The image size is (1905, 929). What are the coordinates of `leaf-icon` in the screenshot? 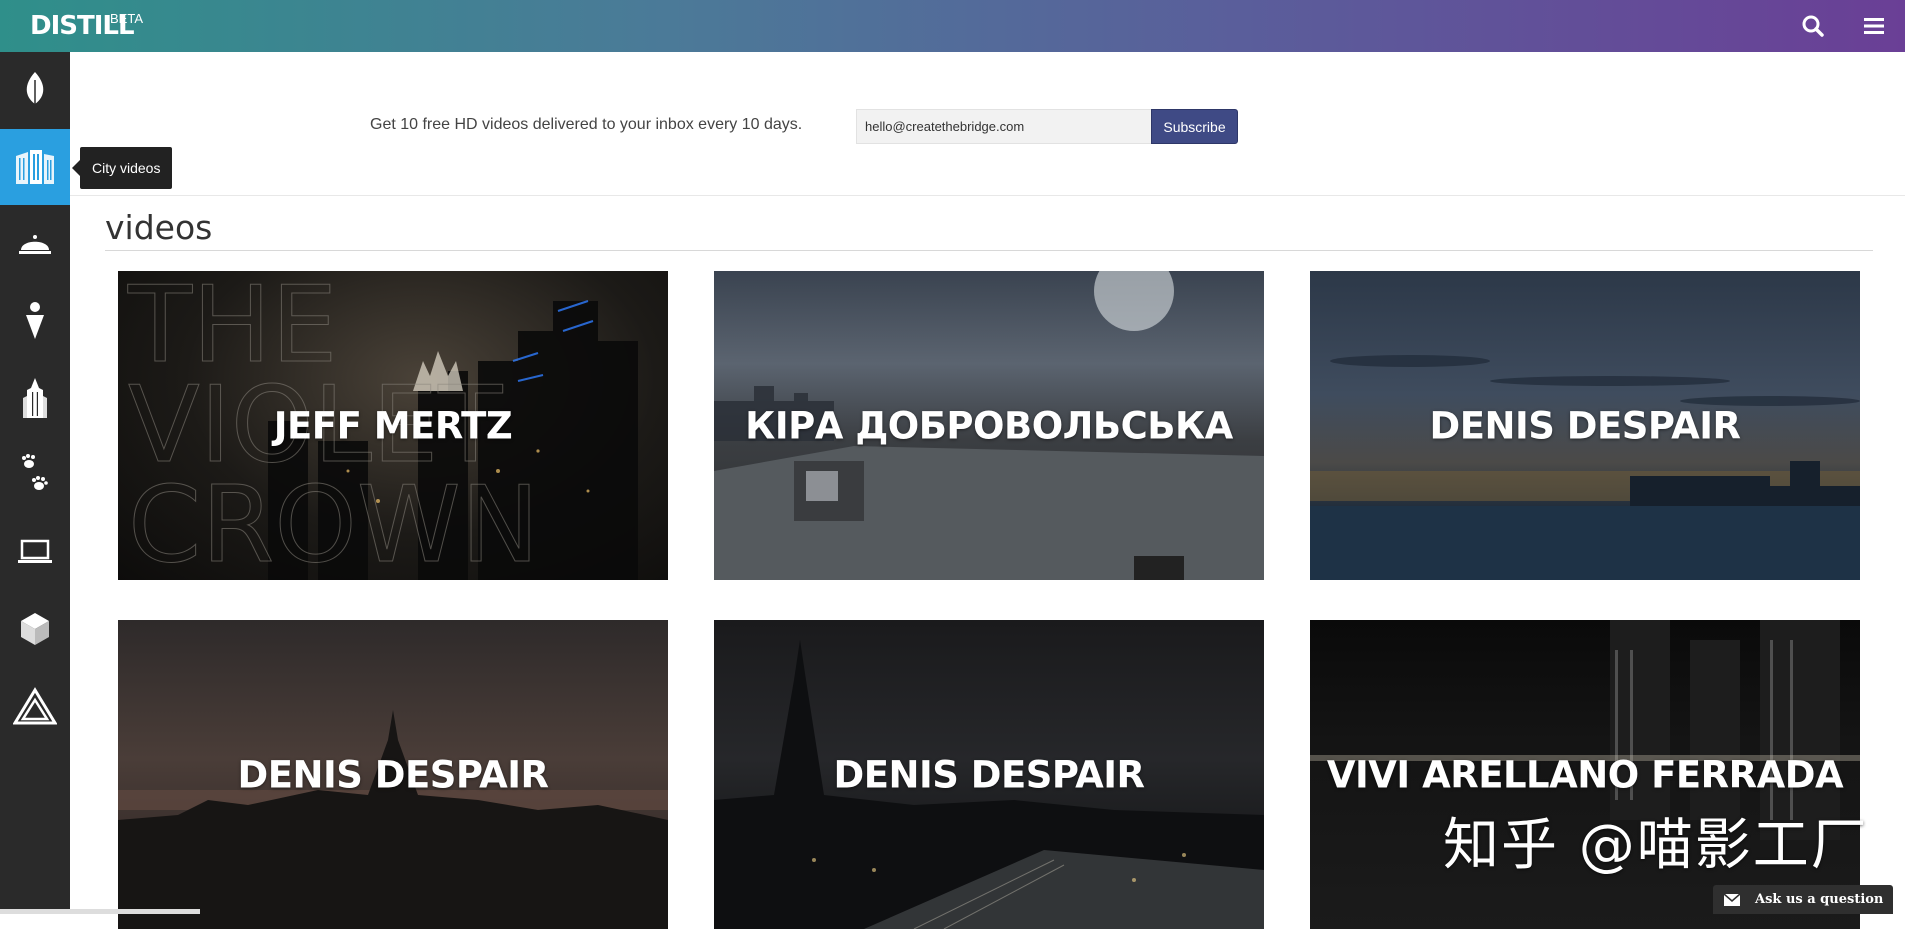 It's located at (35, 90).